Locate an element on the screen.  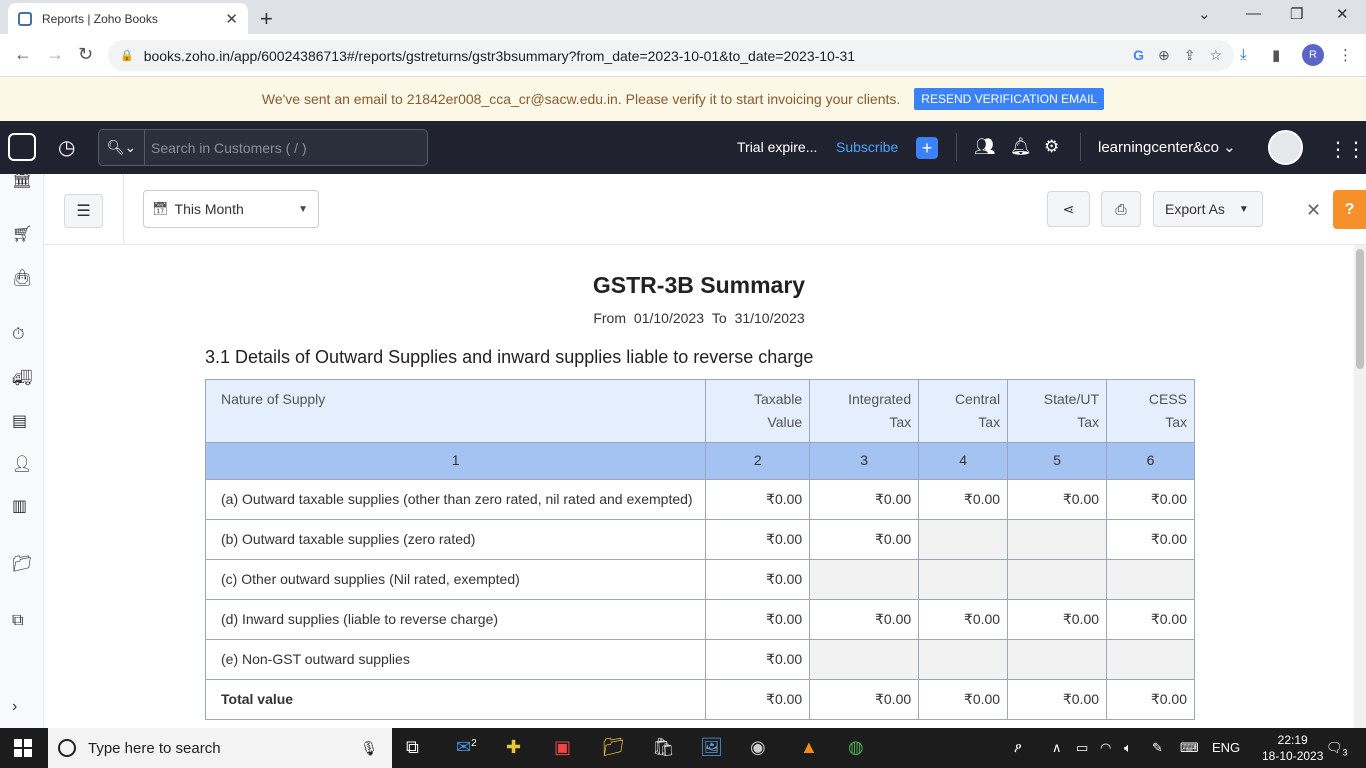
tab-close-icon: ✕ is located at coordinates (231, 19).